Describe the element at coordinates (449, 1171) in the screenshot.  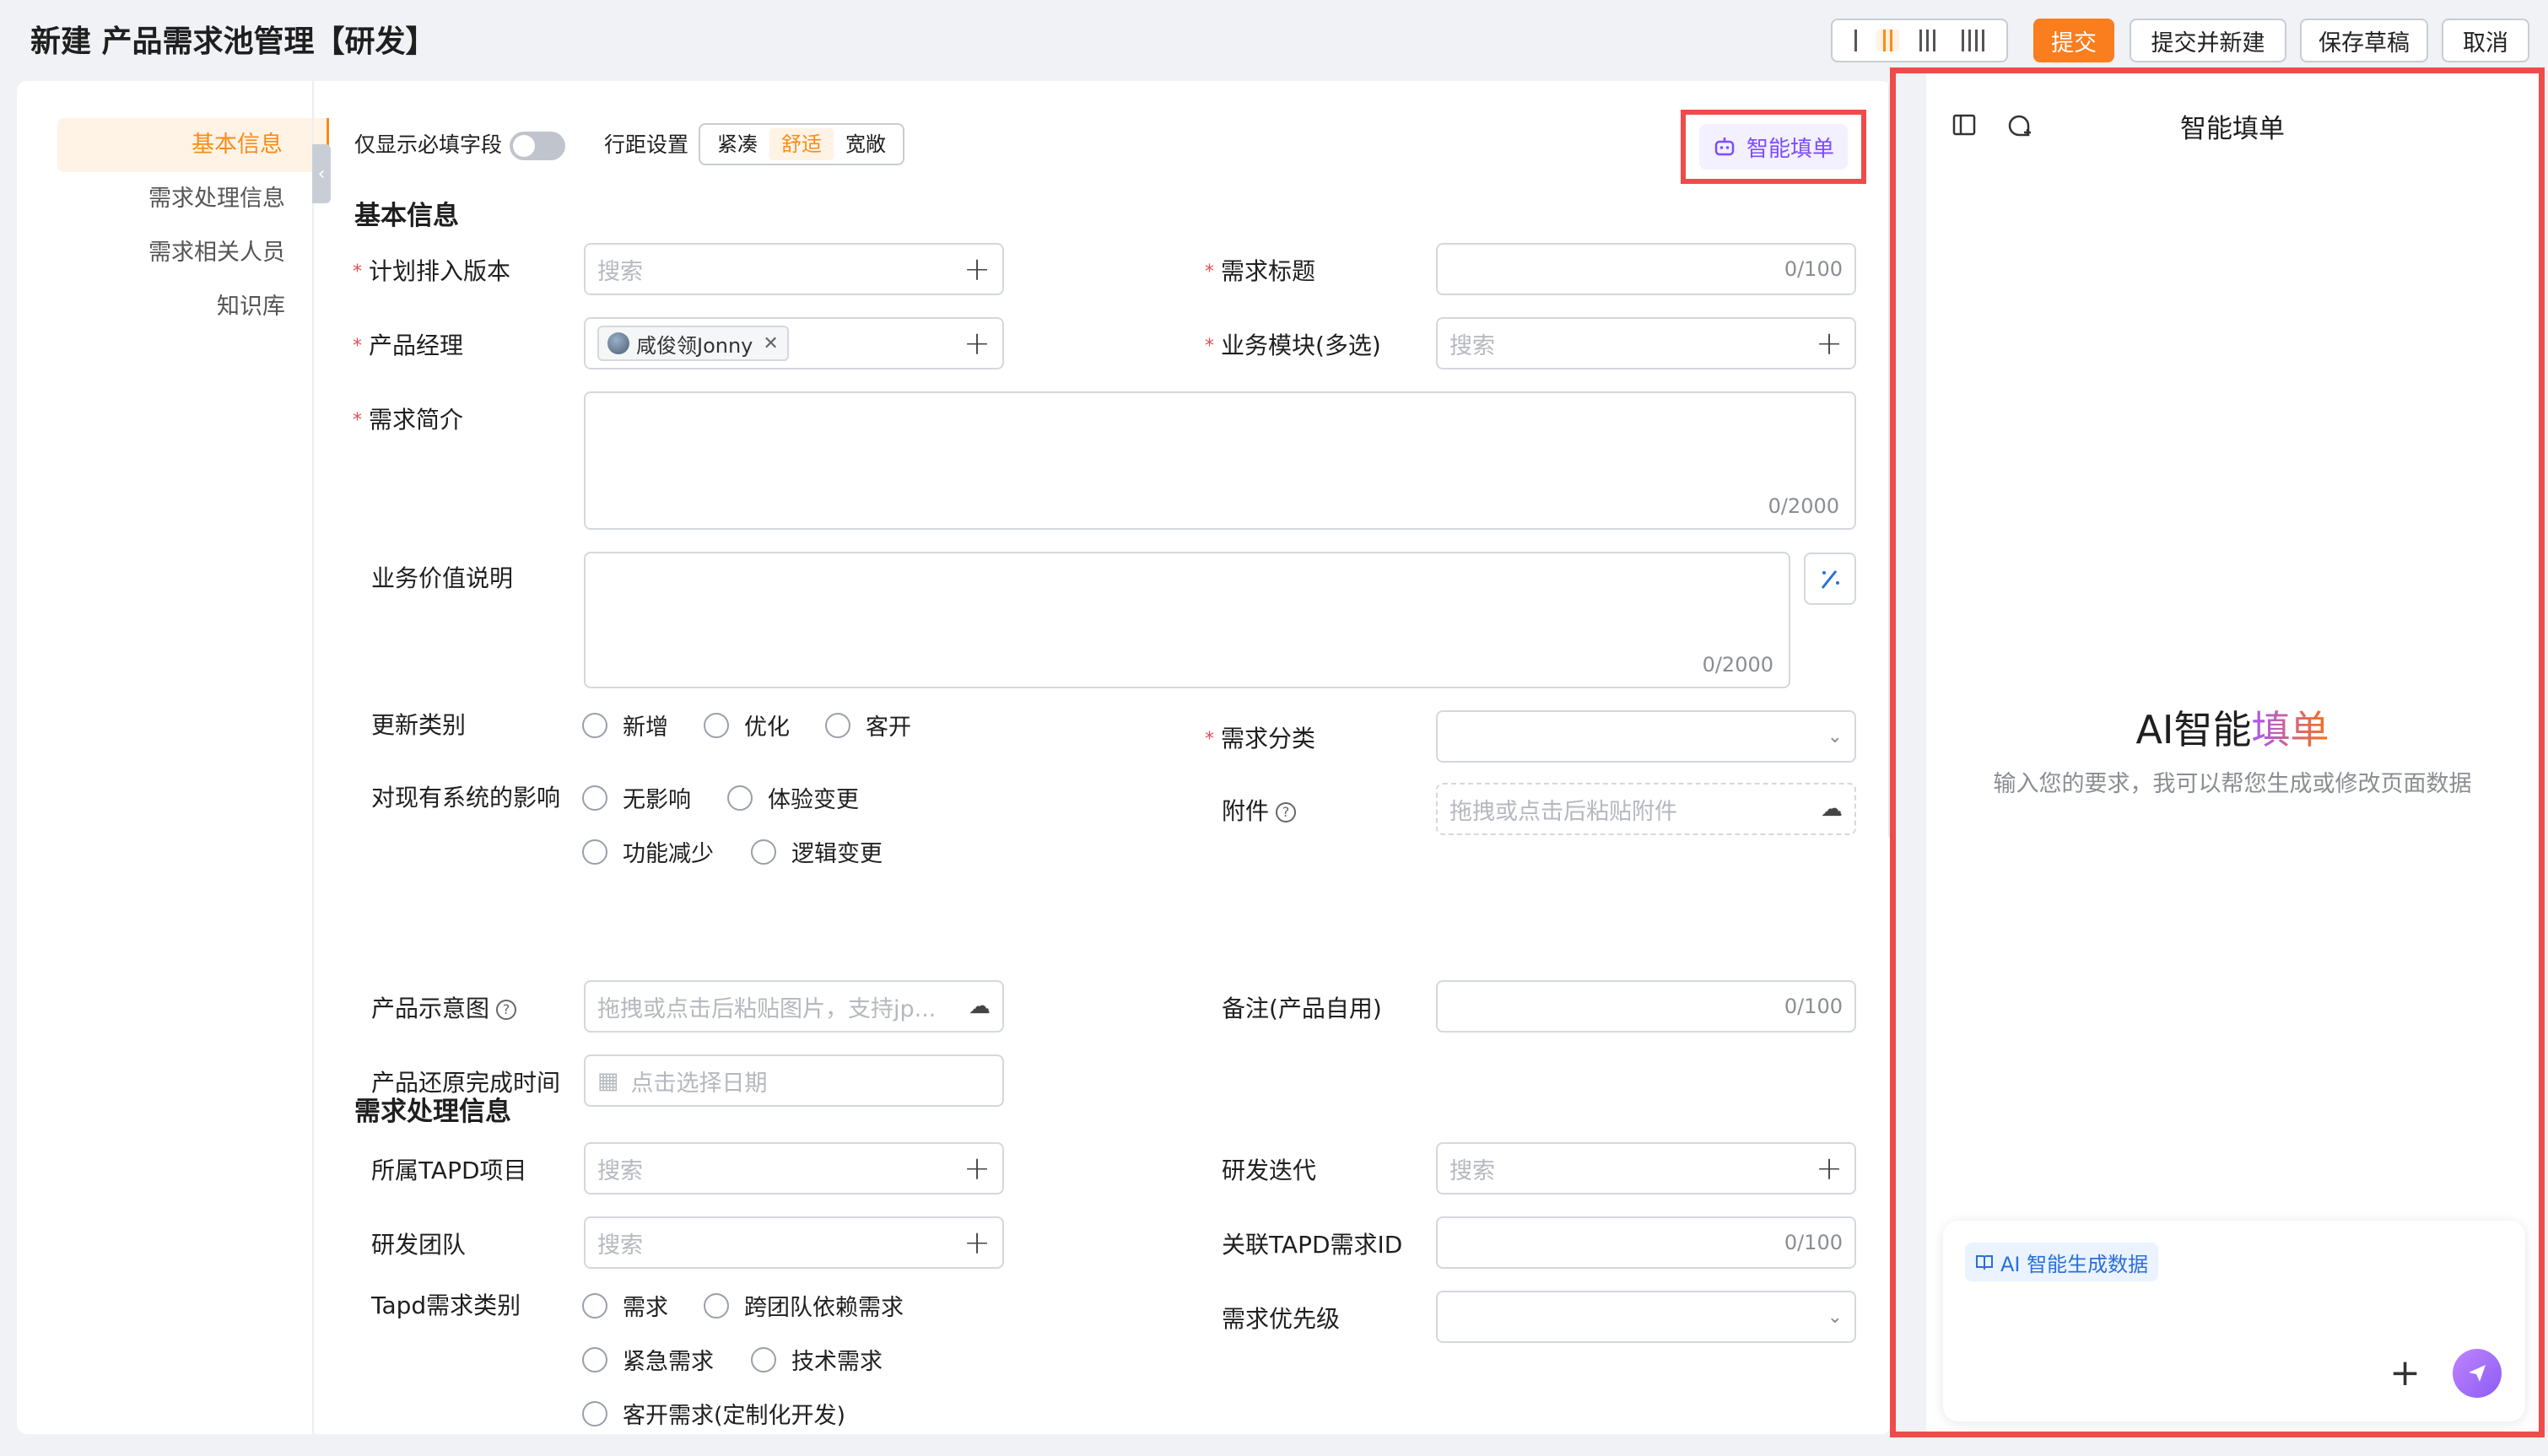
I see `tapd-project-label: 所属TAPD项目` at that location.